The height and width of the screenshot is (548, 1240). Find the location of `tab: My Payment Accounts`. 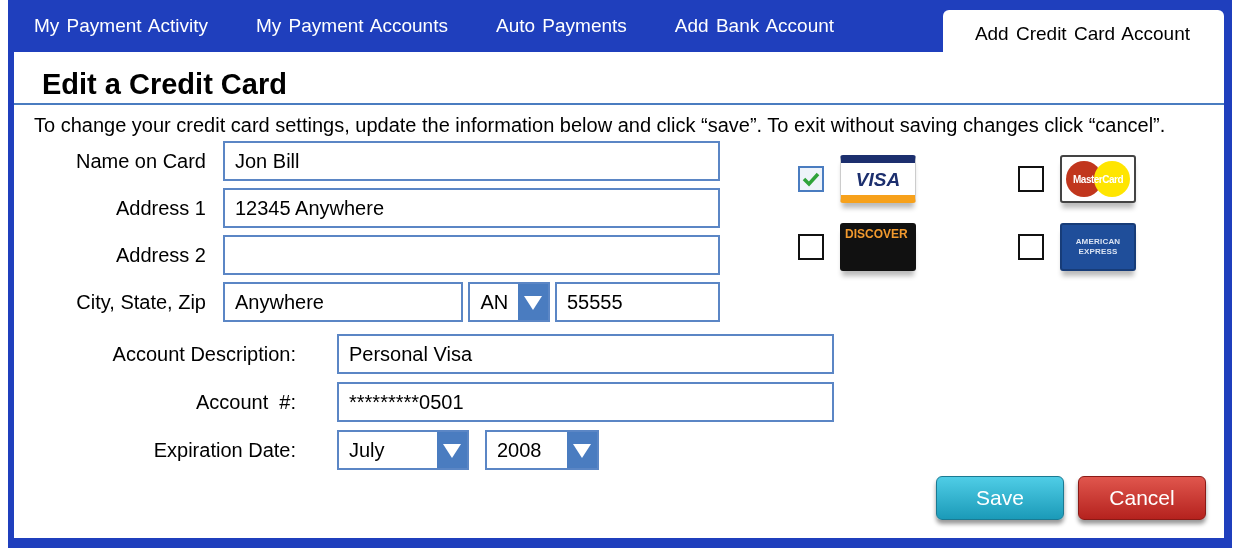

tab: My Payment Accounts is located at coordinates (356, 26).